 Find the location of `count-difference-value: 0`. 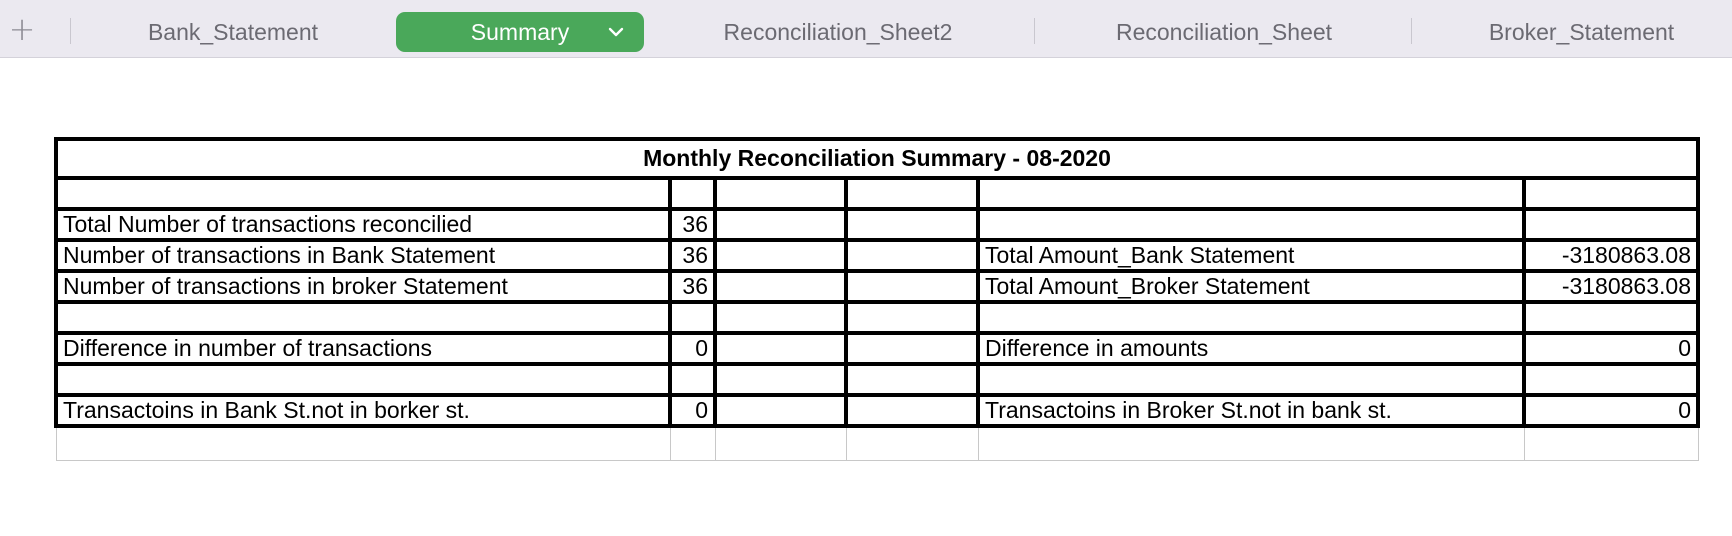

count-difference-value: 0 is located at coordinates (692, 348).